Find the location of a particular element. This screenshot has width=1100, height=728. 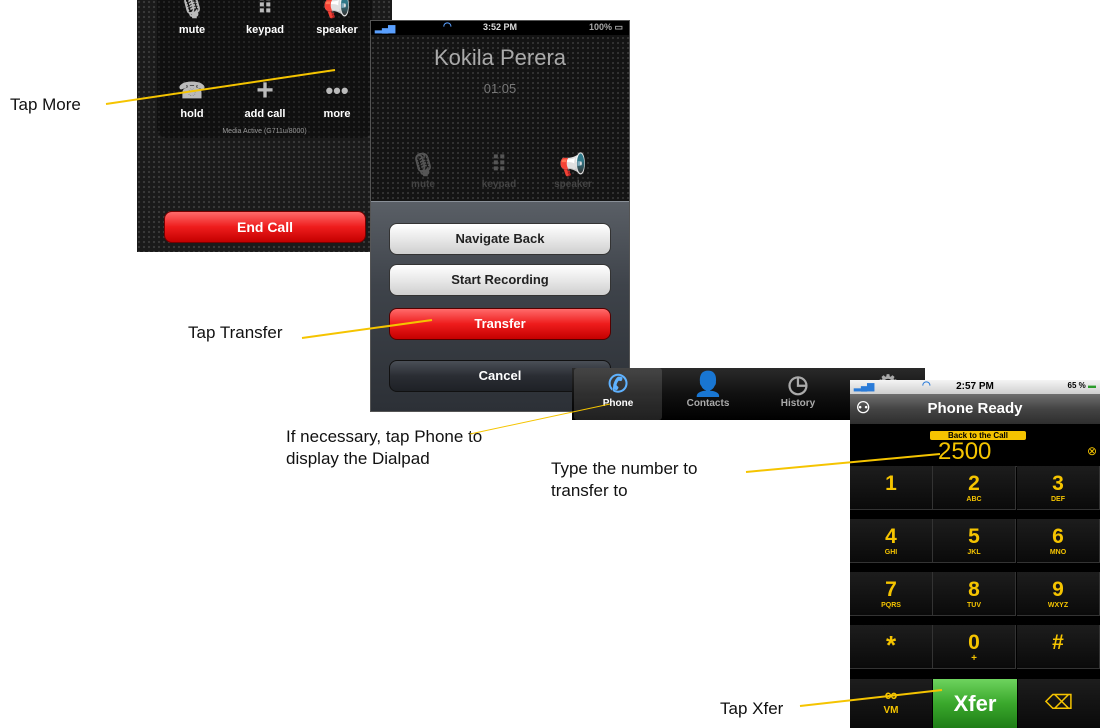

callout-tap-transfer: Tap Transfer is located at coordinates (235, 332).